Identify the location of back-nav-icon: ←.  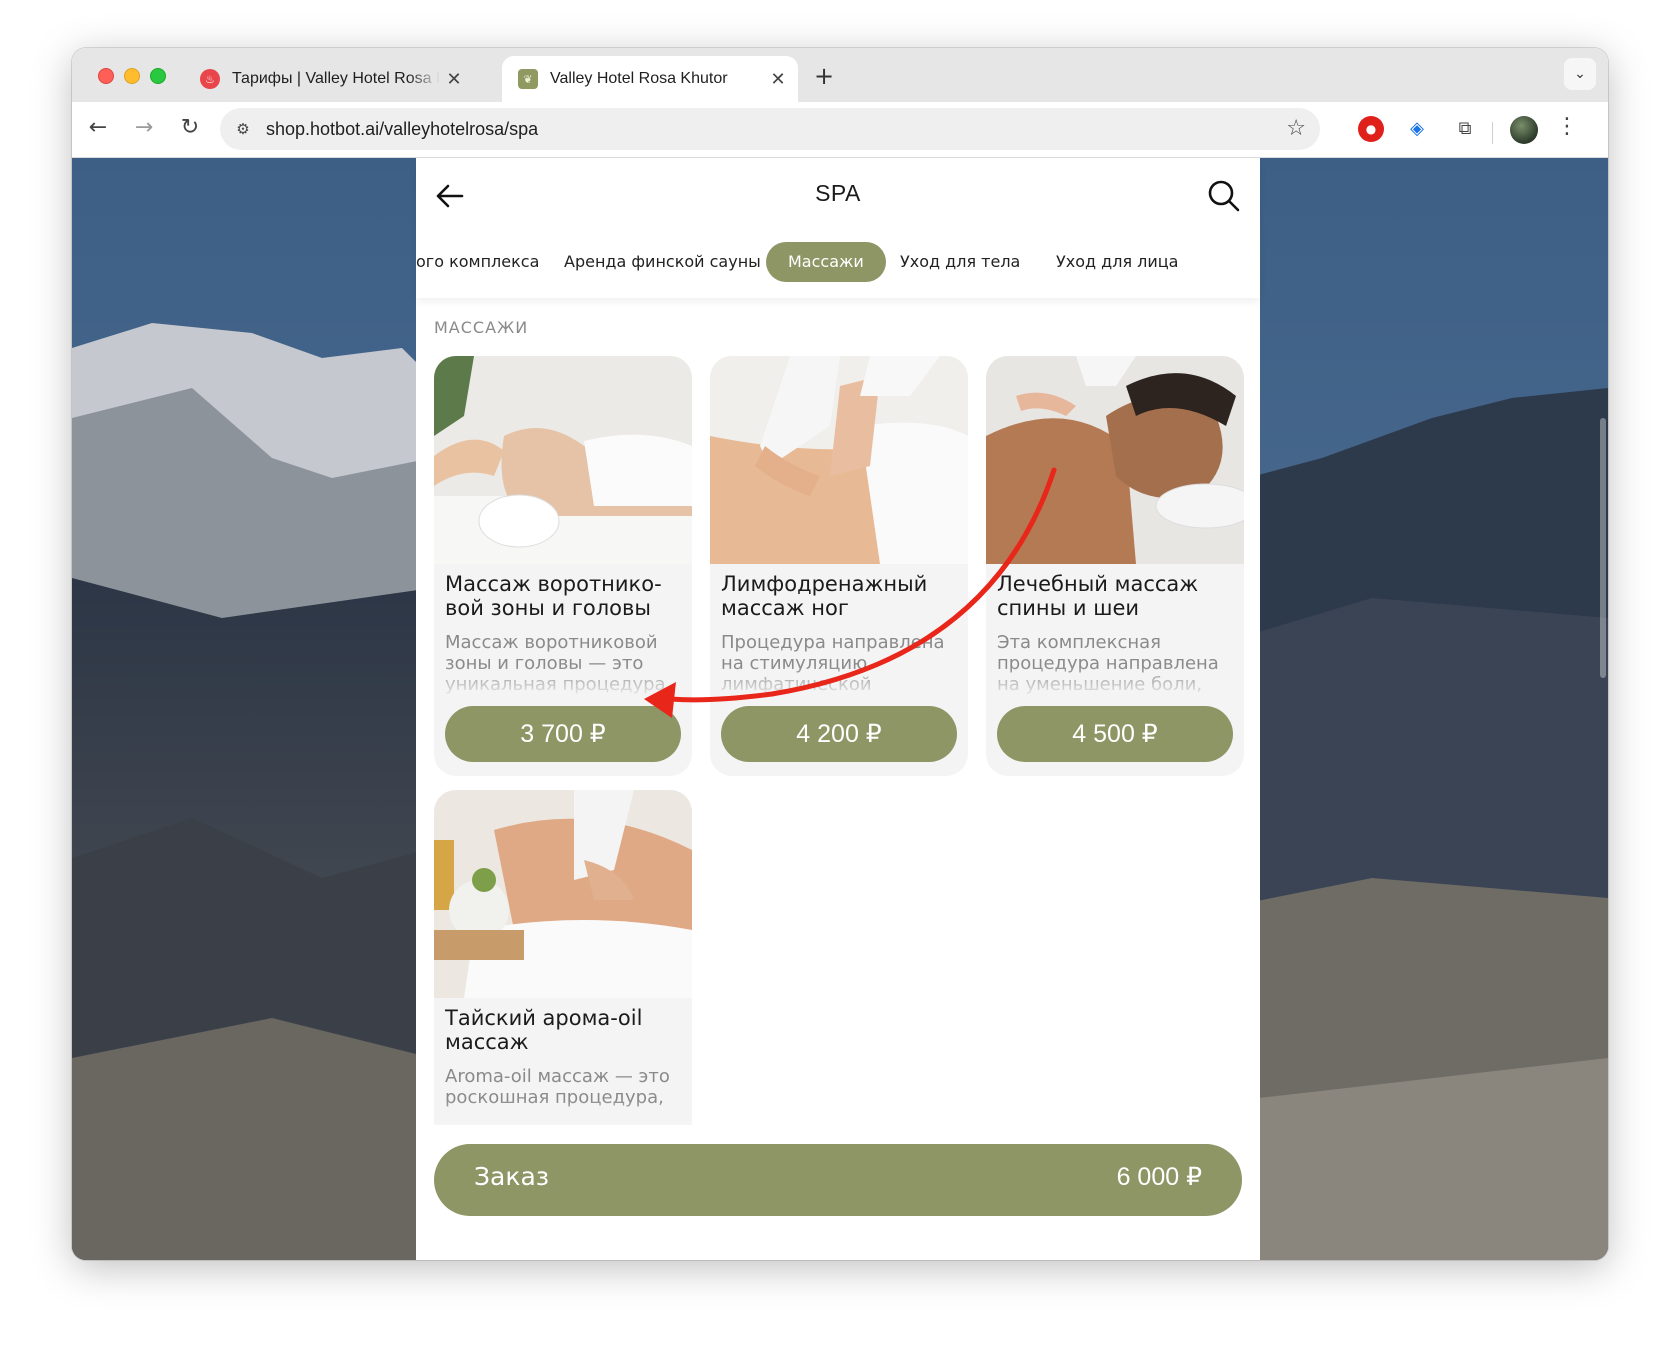
(98, 128).